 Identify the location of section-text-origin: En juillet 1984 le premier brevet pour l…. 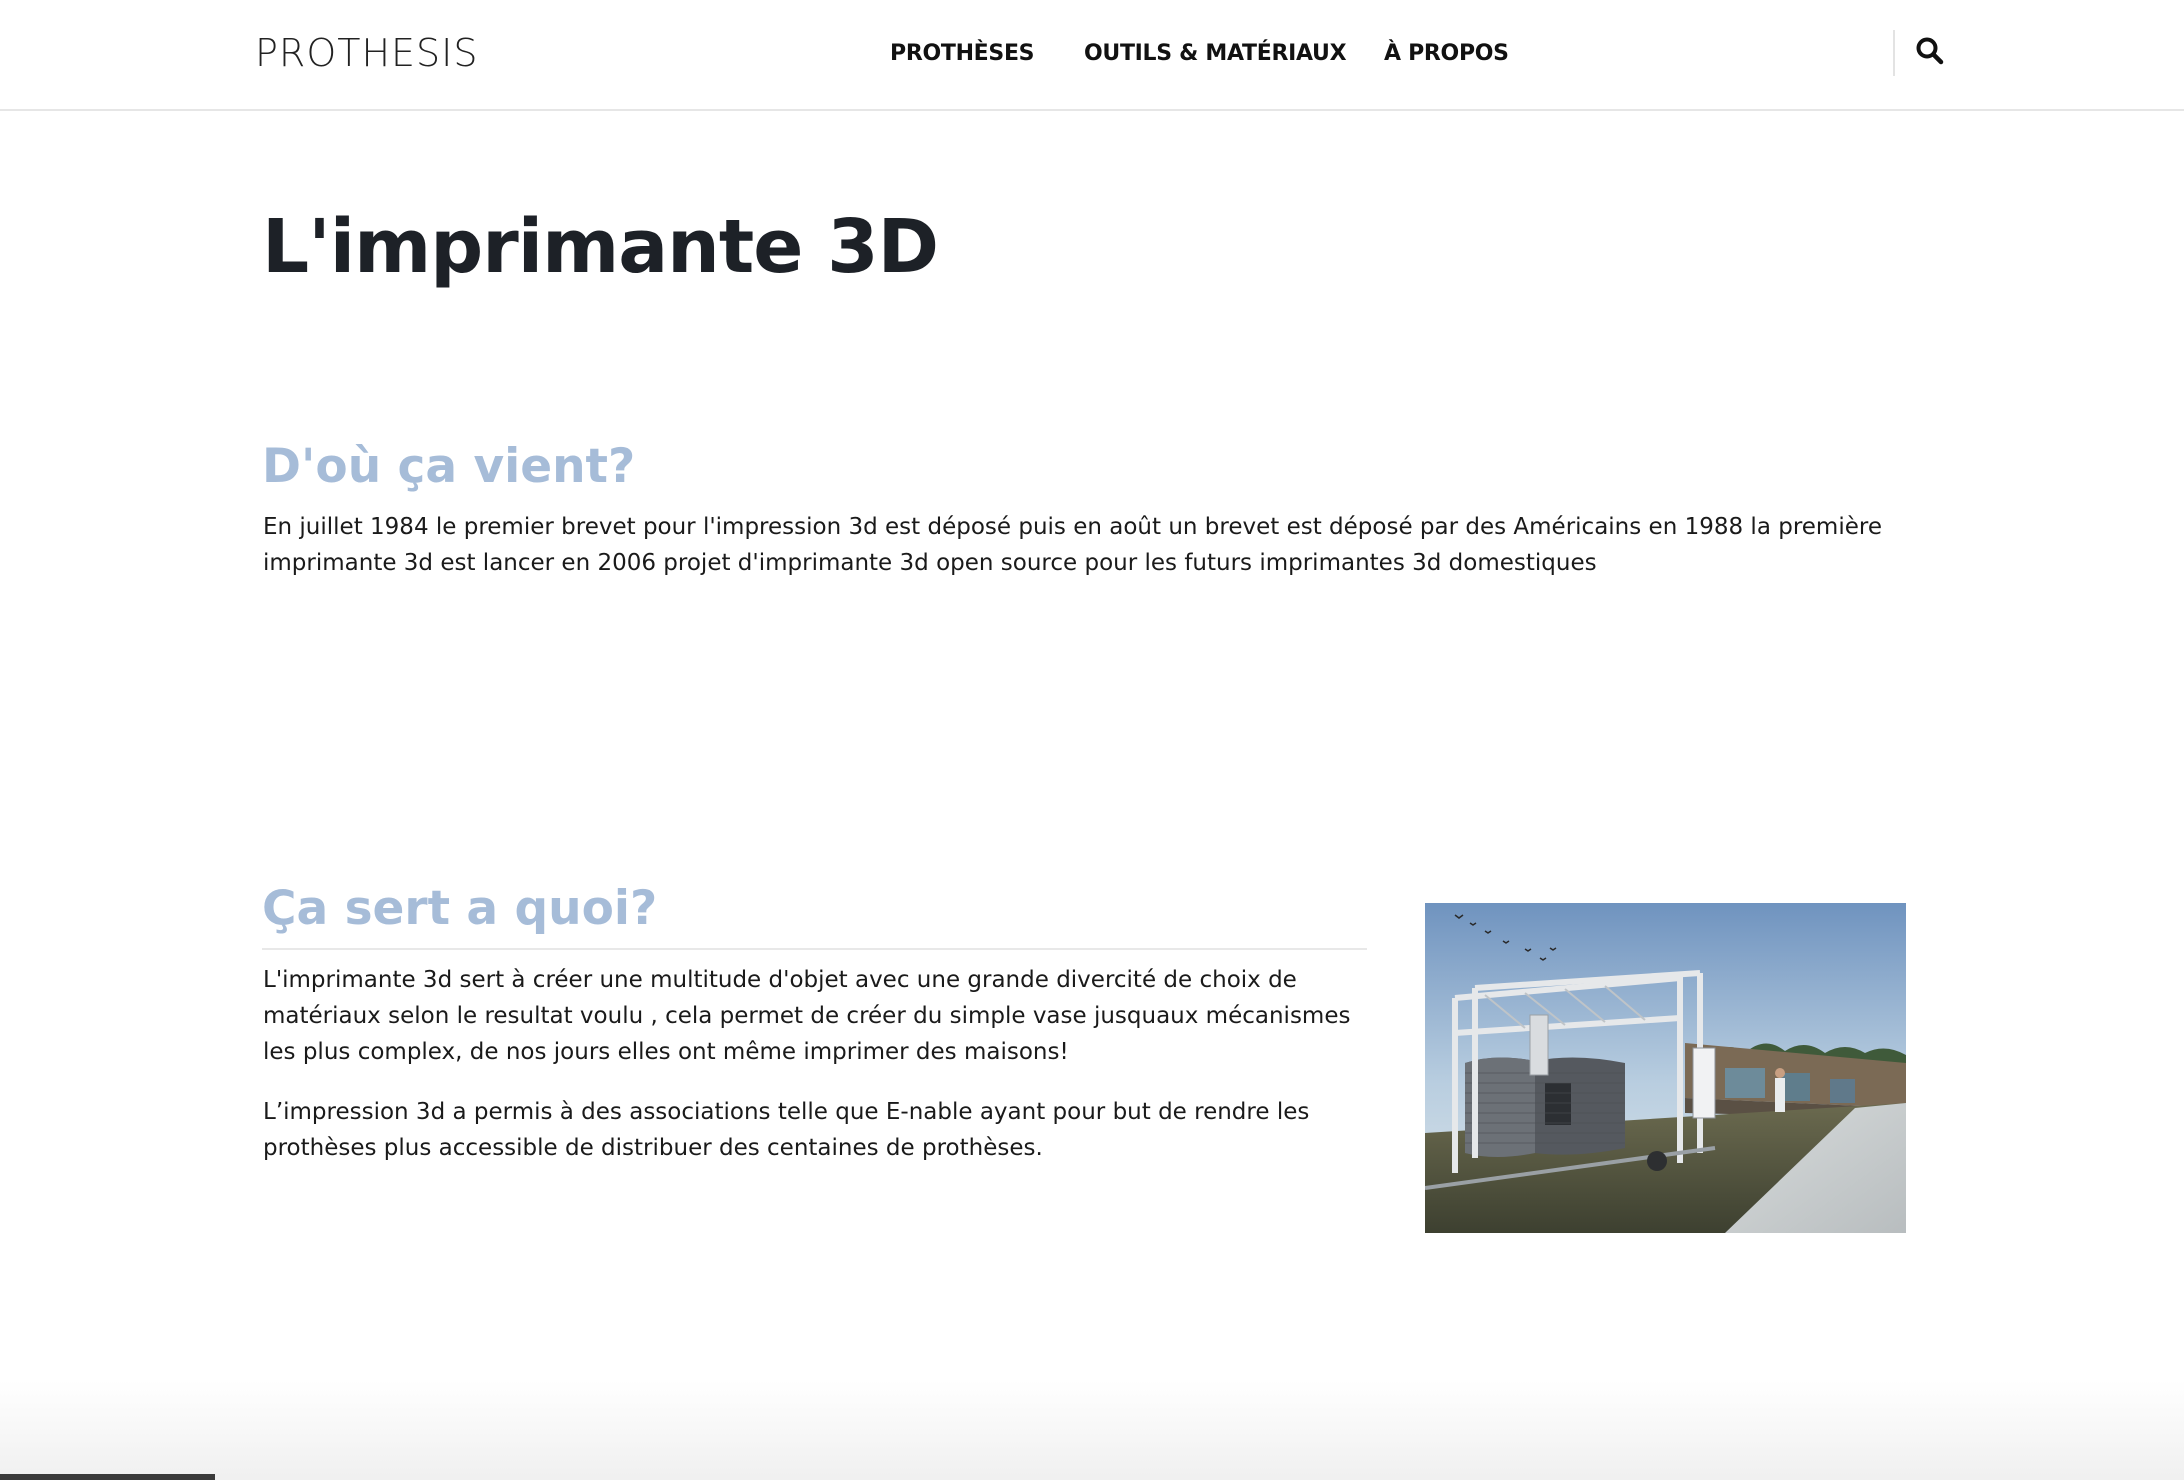
(1072, 545).